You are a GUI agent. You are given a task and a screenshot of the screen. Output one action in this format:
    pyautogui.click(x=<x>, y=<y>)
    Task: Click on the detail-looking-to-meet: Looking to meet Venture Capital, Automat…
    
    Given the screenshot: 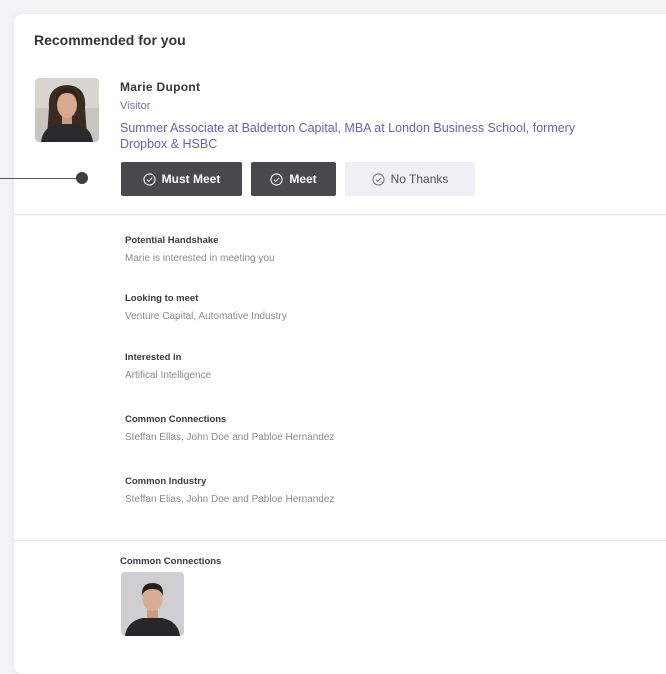 What is the action you would take?
    pyautogui.click(x=206, y=307)
    